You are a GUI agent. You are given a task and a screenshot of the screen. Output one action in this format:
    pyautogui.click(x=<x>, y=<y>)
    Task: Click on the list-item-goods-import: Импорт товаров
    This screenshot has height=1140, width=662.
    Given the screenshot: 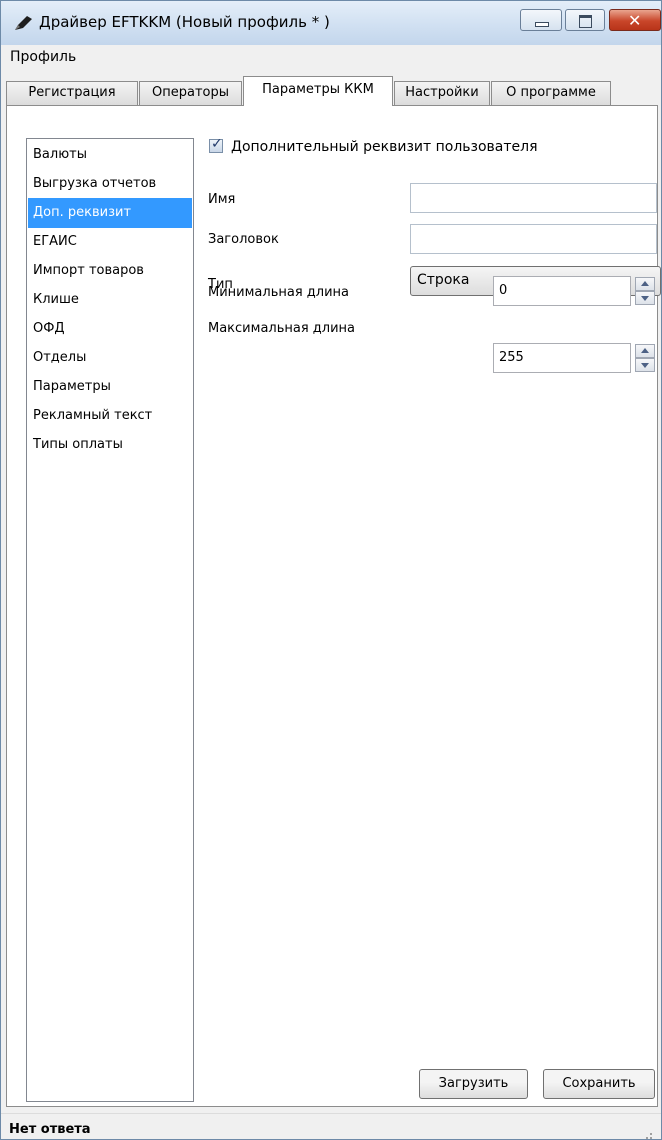 What is the action you would take?
    pyautogui.click(x=110, y=271)
    